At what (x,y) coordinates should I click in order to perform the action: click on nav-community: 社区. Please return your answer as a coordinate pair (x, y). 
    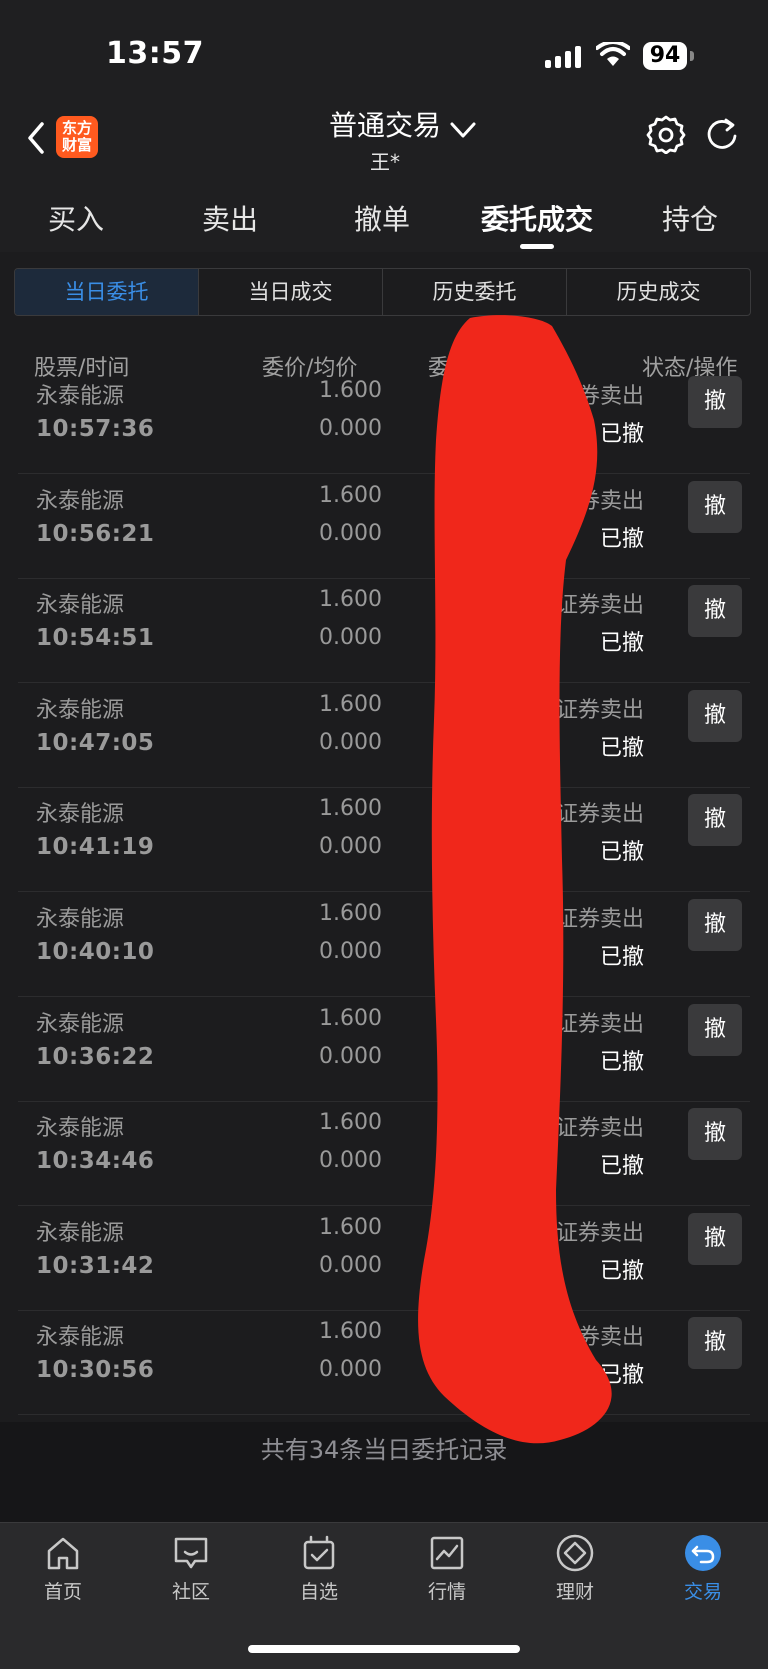
    Looking at the image, I should click on (191, 1568).